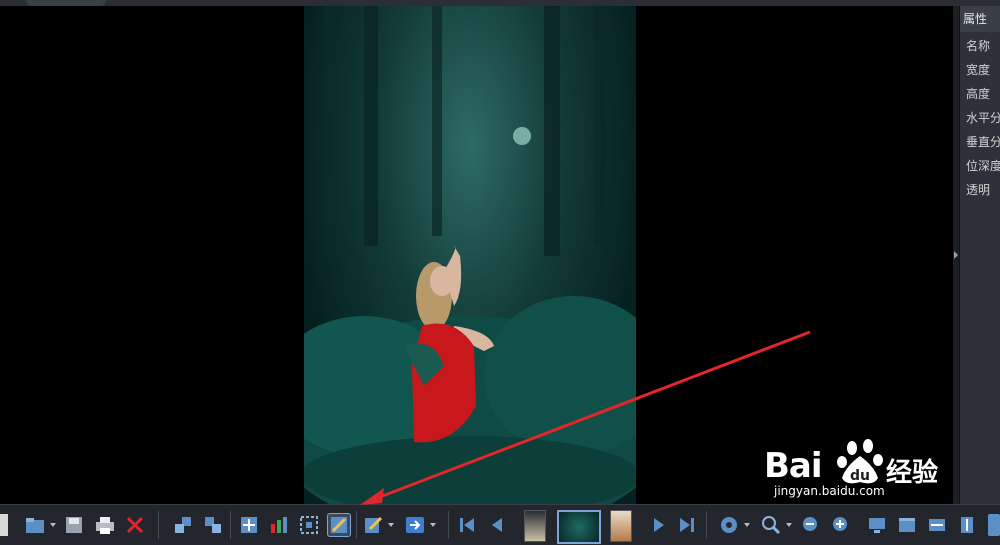  Describe the element at coordinates (841, 525) in the screenshot. I see `zoom-in-icon` at that location.